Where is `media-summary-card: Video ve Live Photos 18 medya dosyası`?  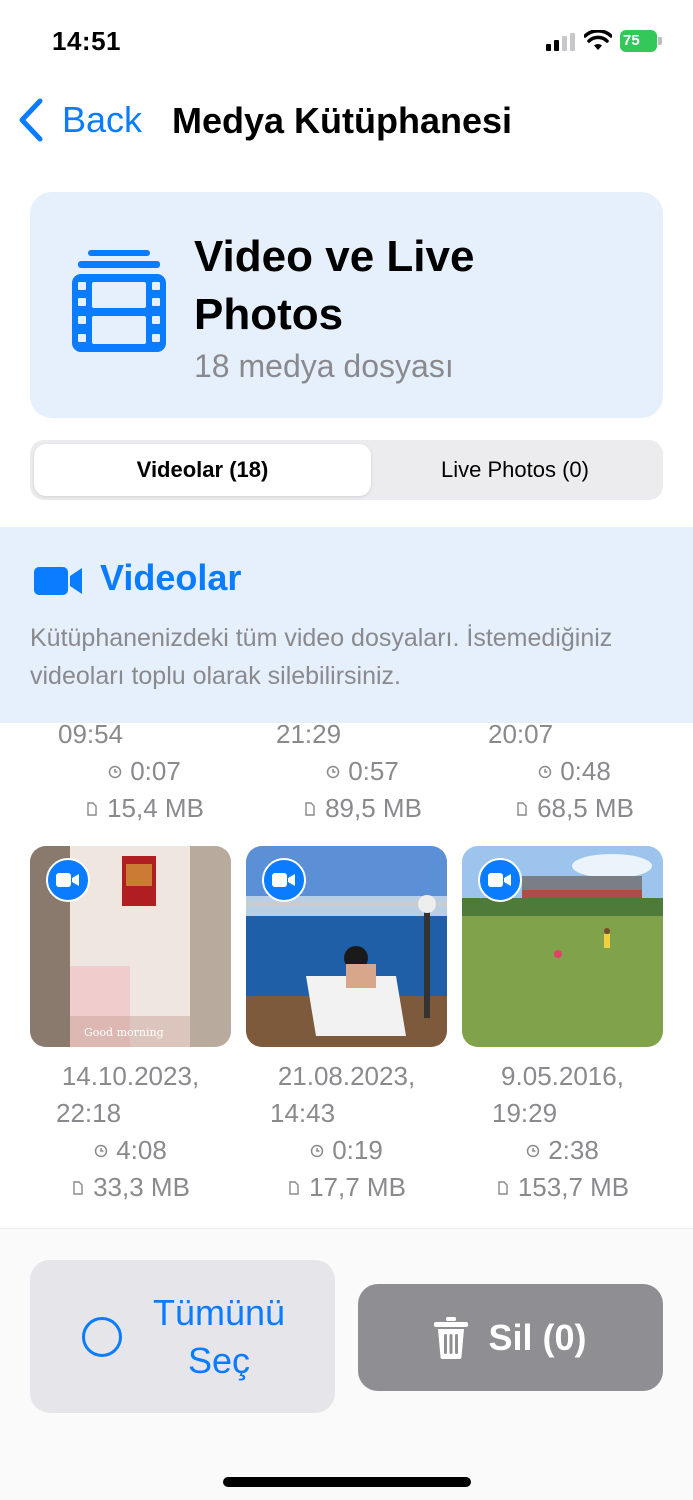
media-summary-card: Video ve Live Photos 18 medya dosyası is located at coordinates (346, 305).